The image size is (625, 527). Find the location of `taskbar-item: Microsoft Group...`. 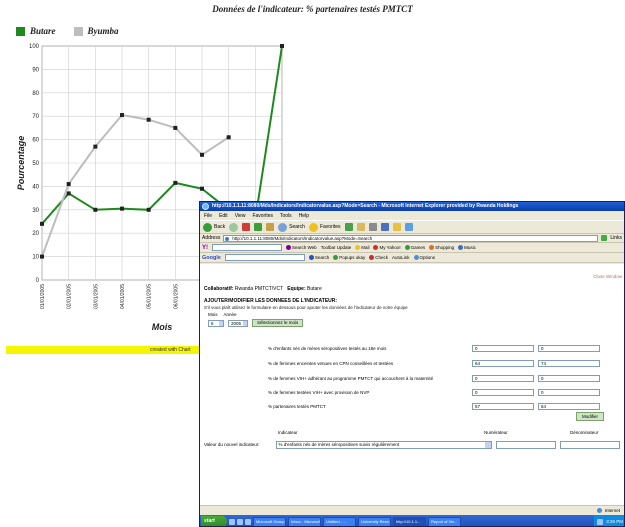

taskbar-item: Microsoft Group... is located at coordinates (269, 521).